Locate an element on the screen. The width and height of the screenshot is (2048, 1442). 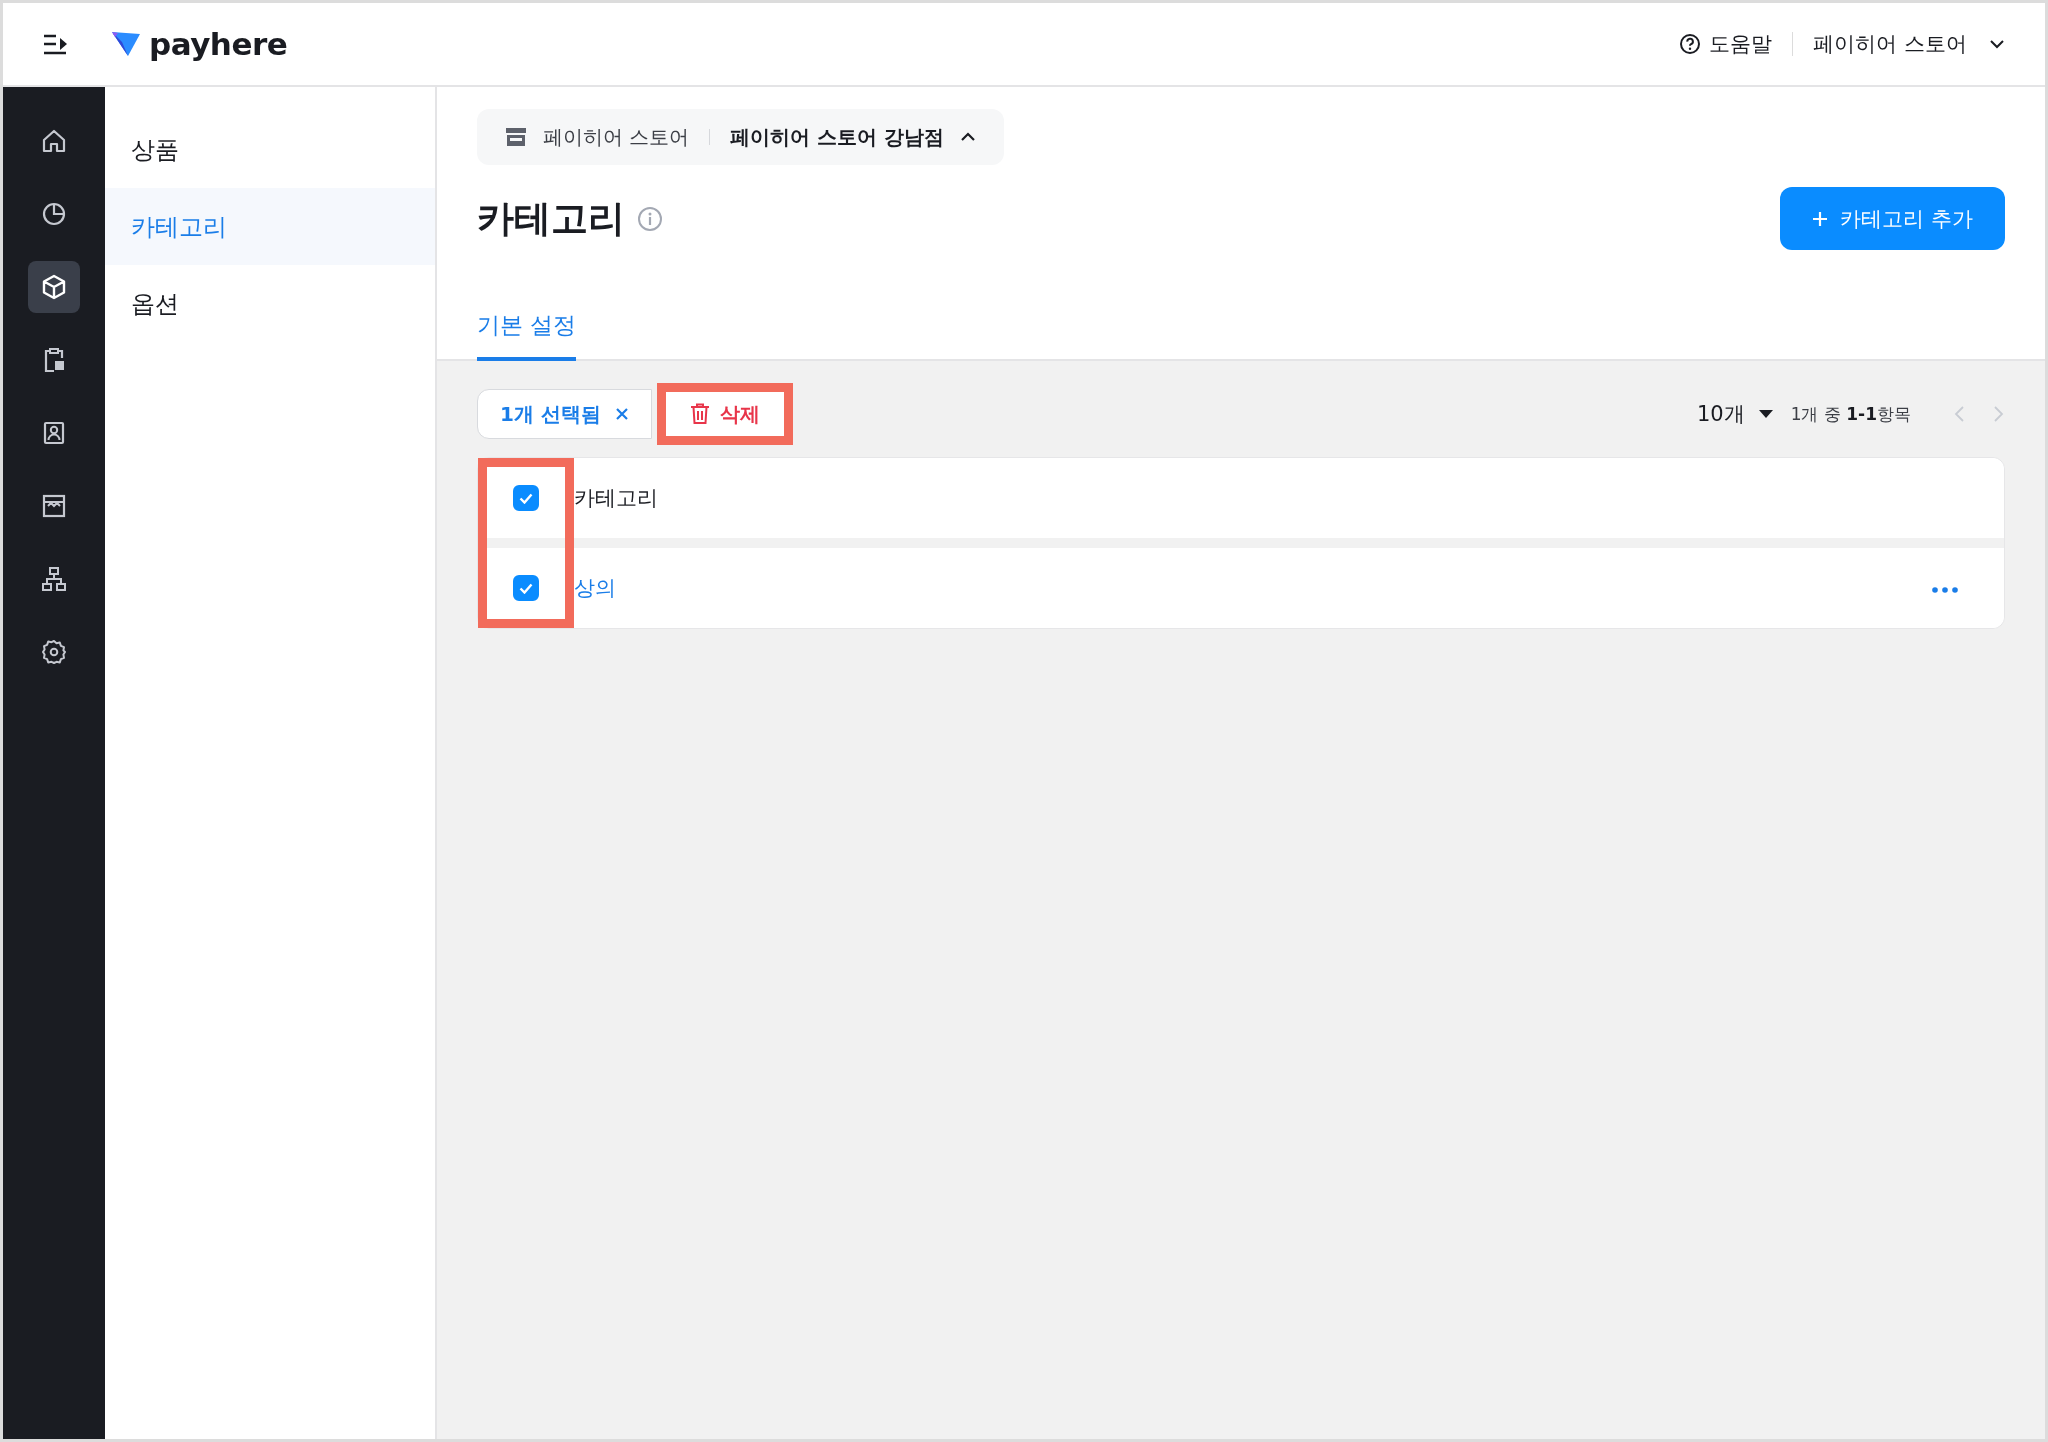
store-icon is located at coordinates (516, 137).